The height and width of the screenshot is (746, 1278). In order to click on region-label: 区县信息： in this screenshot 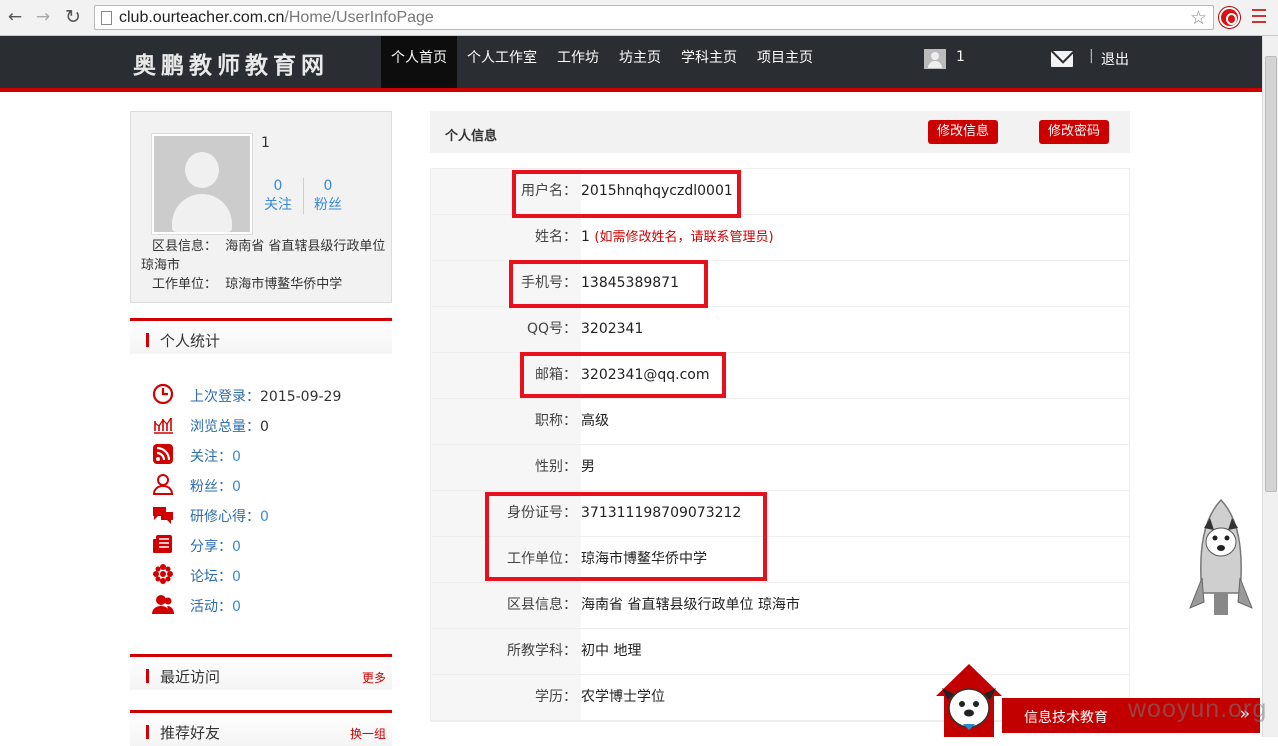, I will do `click(185, 246)`.